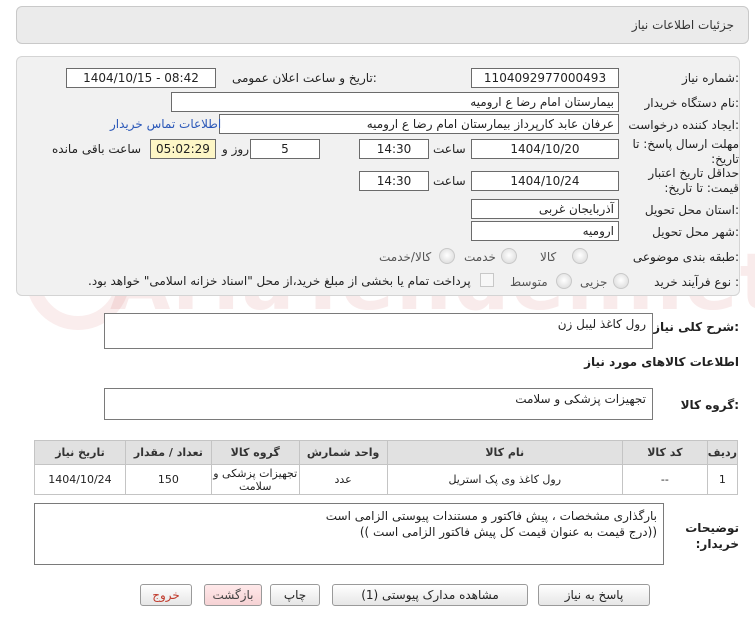 The image size is (755, 622). Describe the element at coordinates (449, 181) in the screenshot. I see `validity-time-label: ساعت` at that location.